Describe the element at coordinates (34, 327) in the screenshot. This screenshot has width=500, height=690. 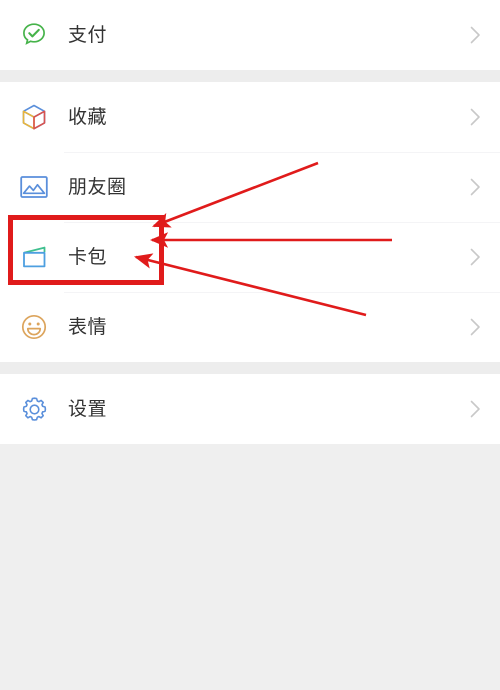
I see `sticker-smiley-icon` at that location.